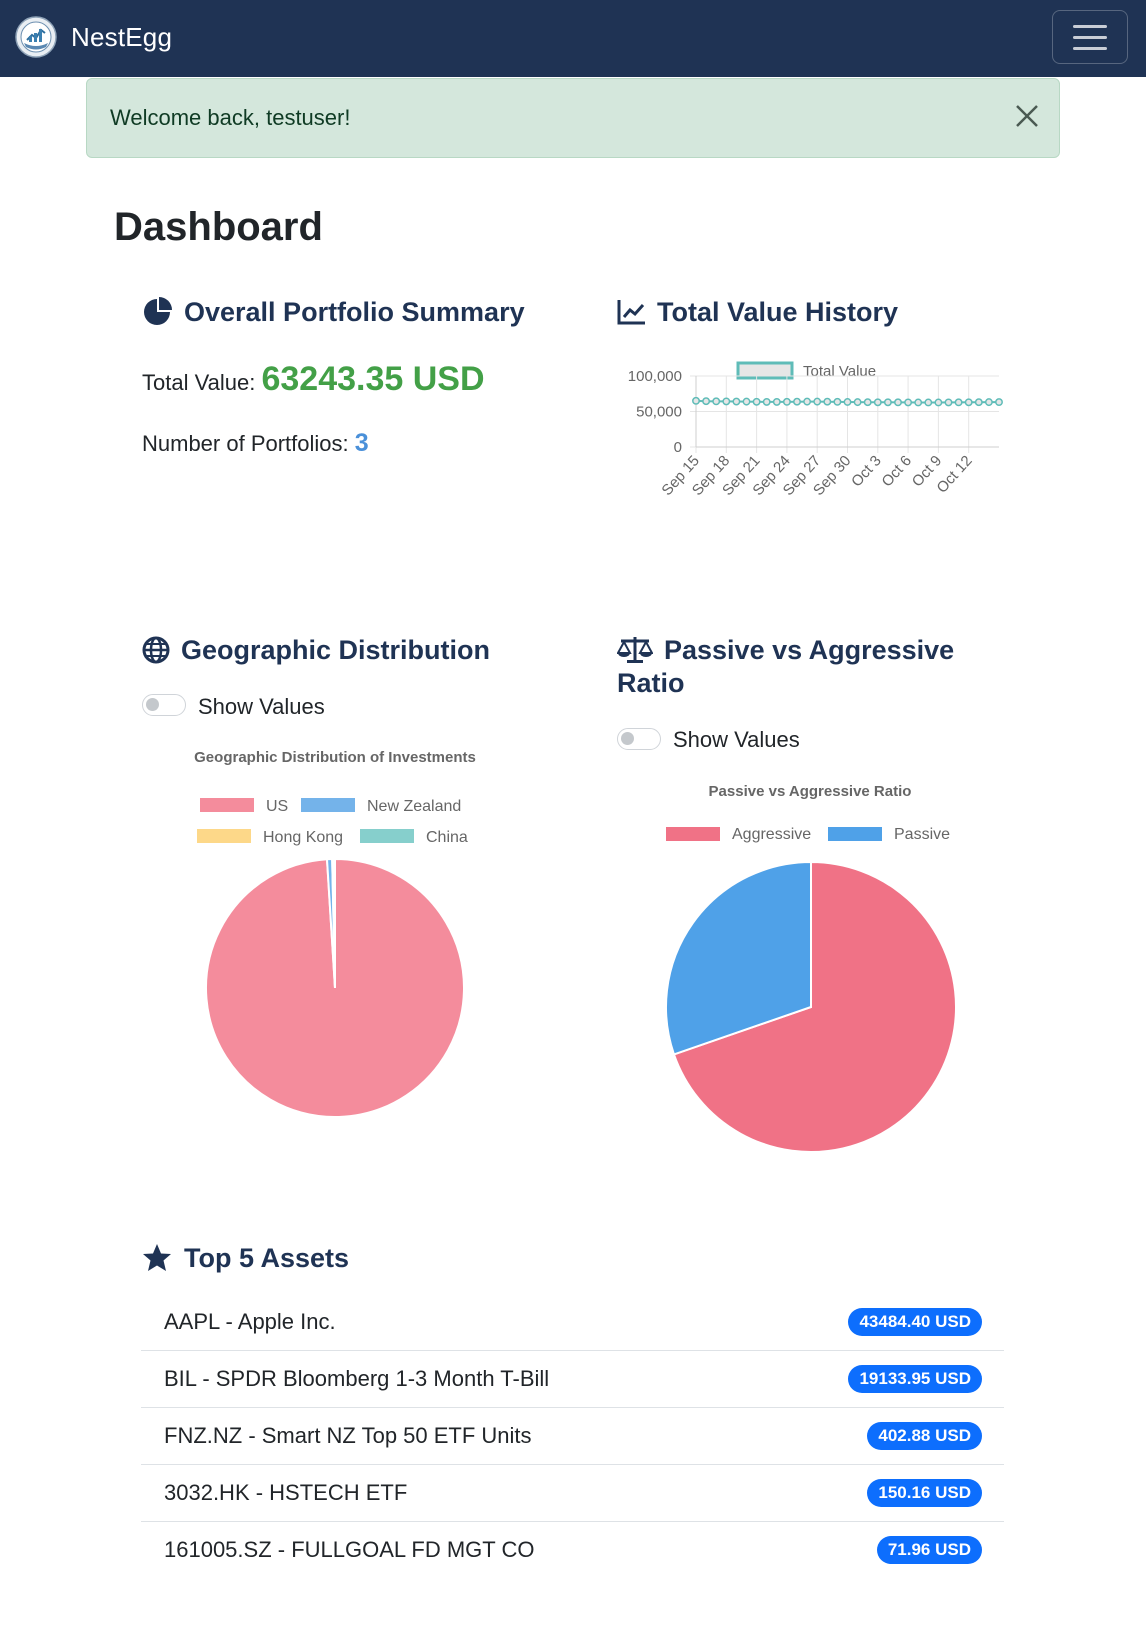  I want to click on ratio-show-values-label: Show Values, so click(736, 739).